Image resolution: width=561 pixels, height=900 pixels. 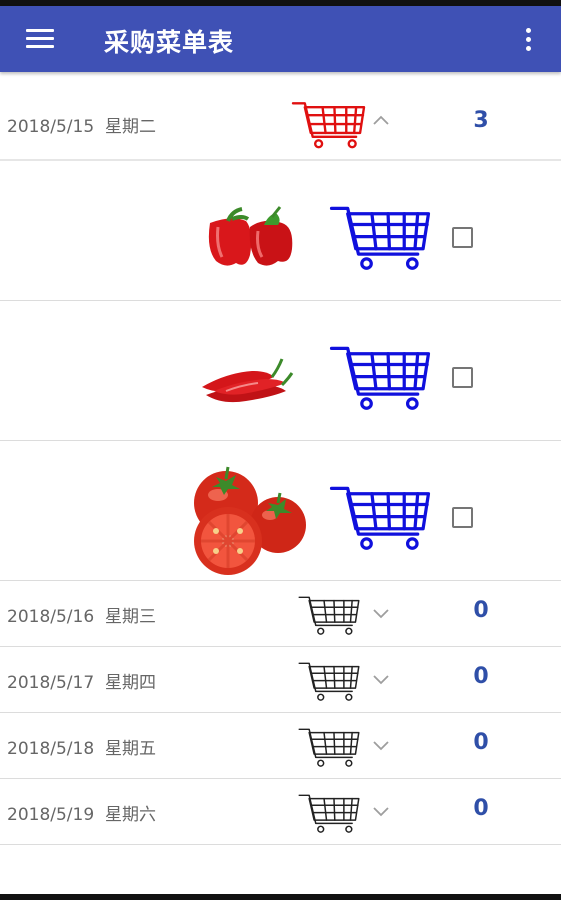 I want to click on date-group-header: 2018/5/19 星期六 0, so click(x=280, y=812).